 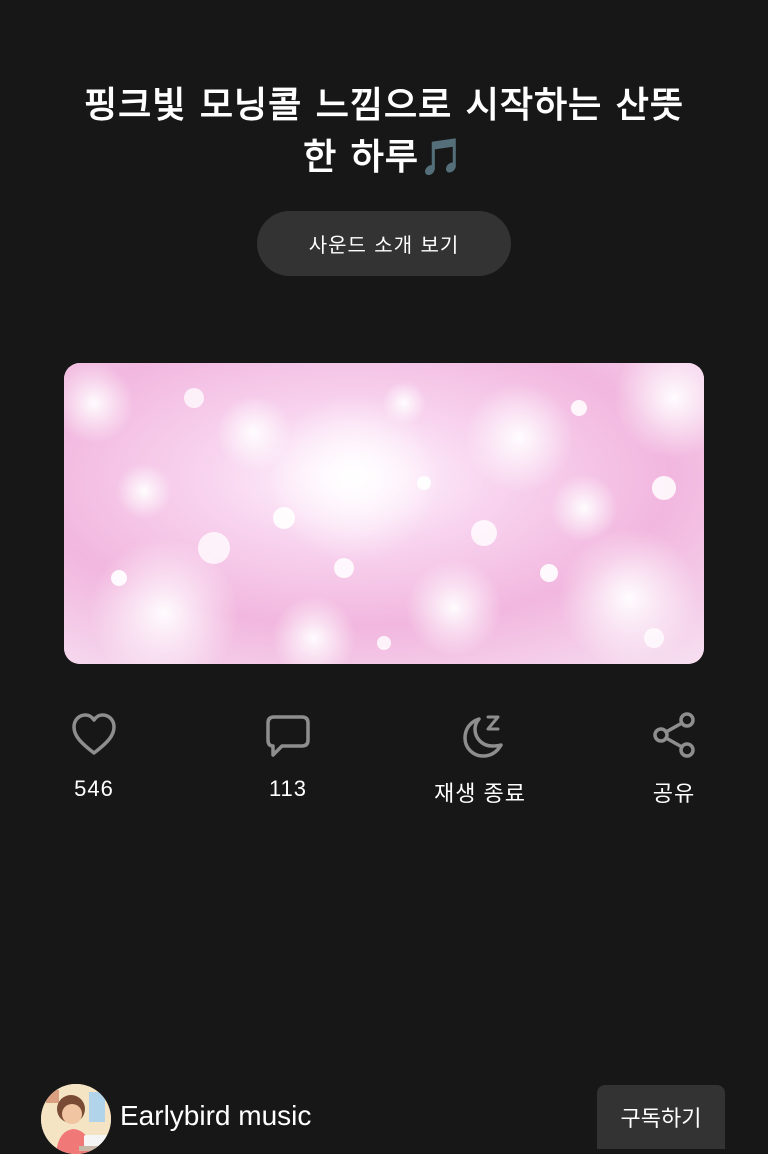 I want to click on sleep-timer-label: 재생 종료, so click(x=480, y=793).